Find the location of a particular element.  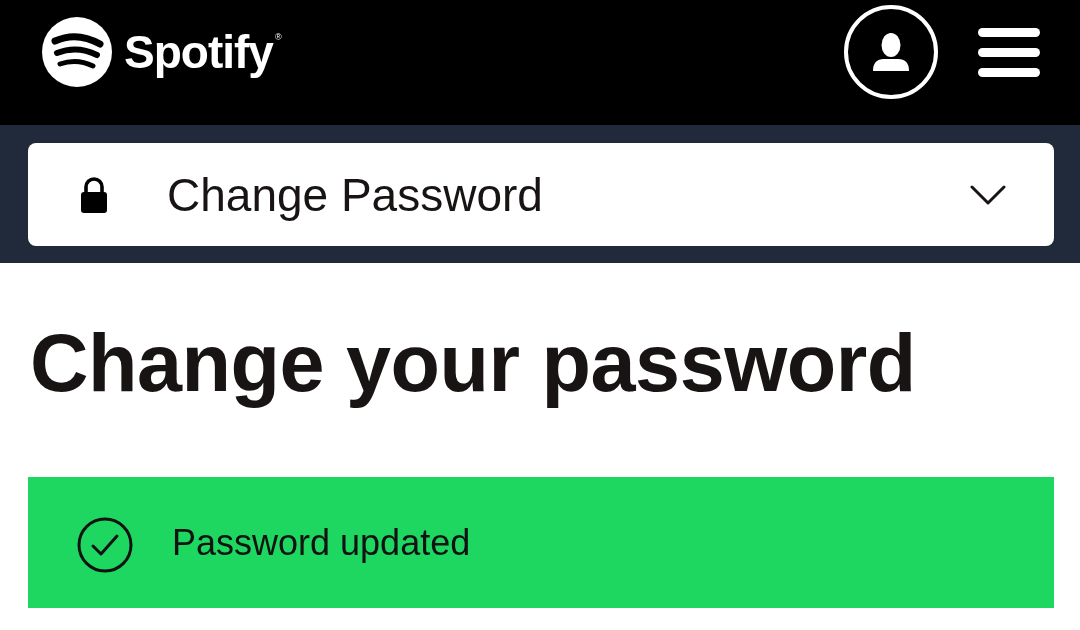

lock-icon is located at coordinates (94, 194).